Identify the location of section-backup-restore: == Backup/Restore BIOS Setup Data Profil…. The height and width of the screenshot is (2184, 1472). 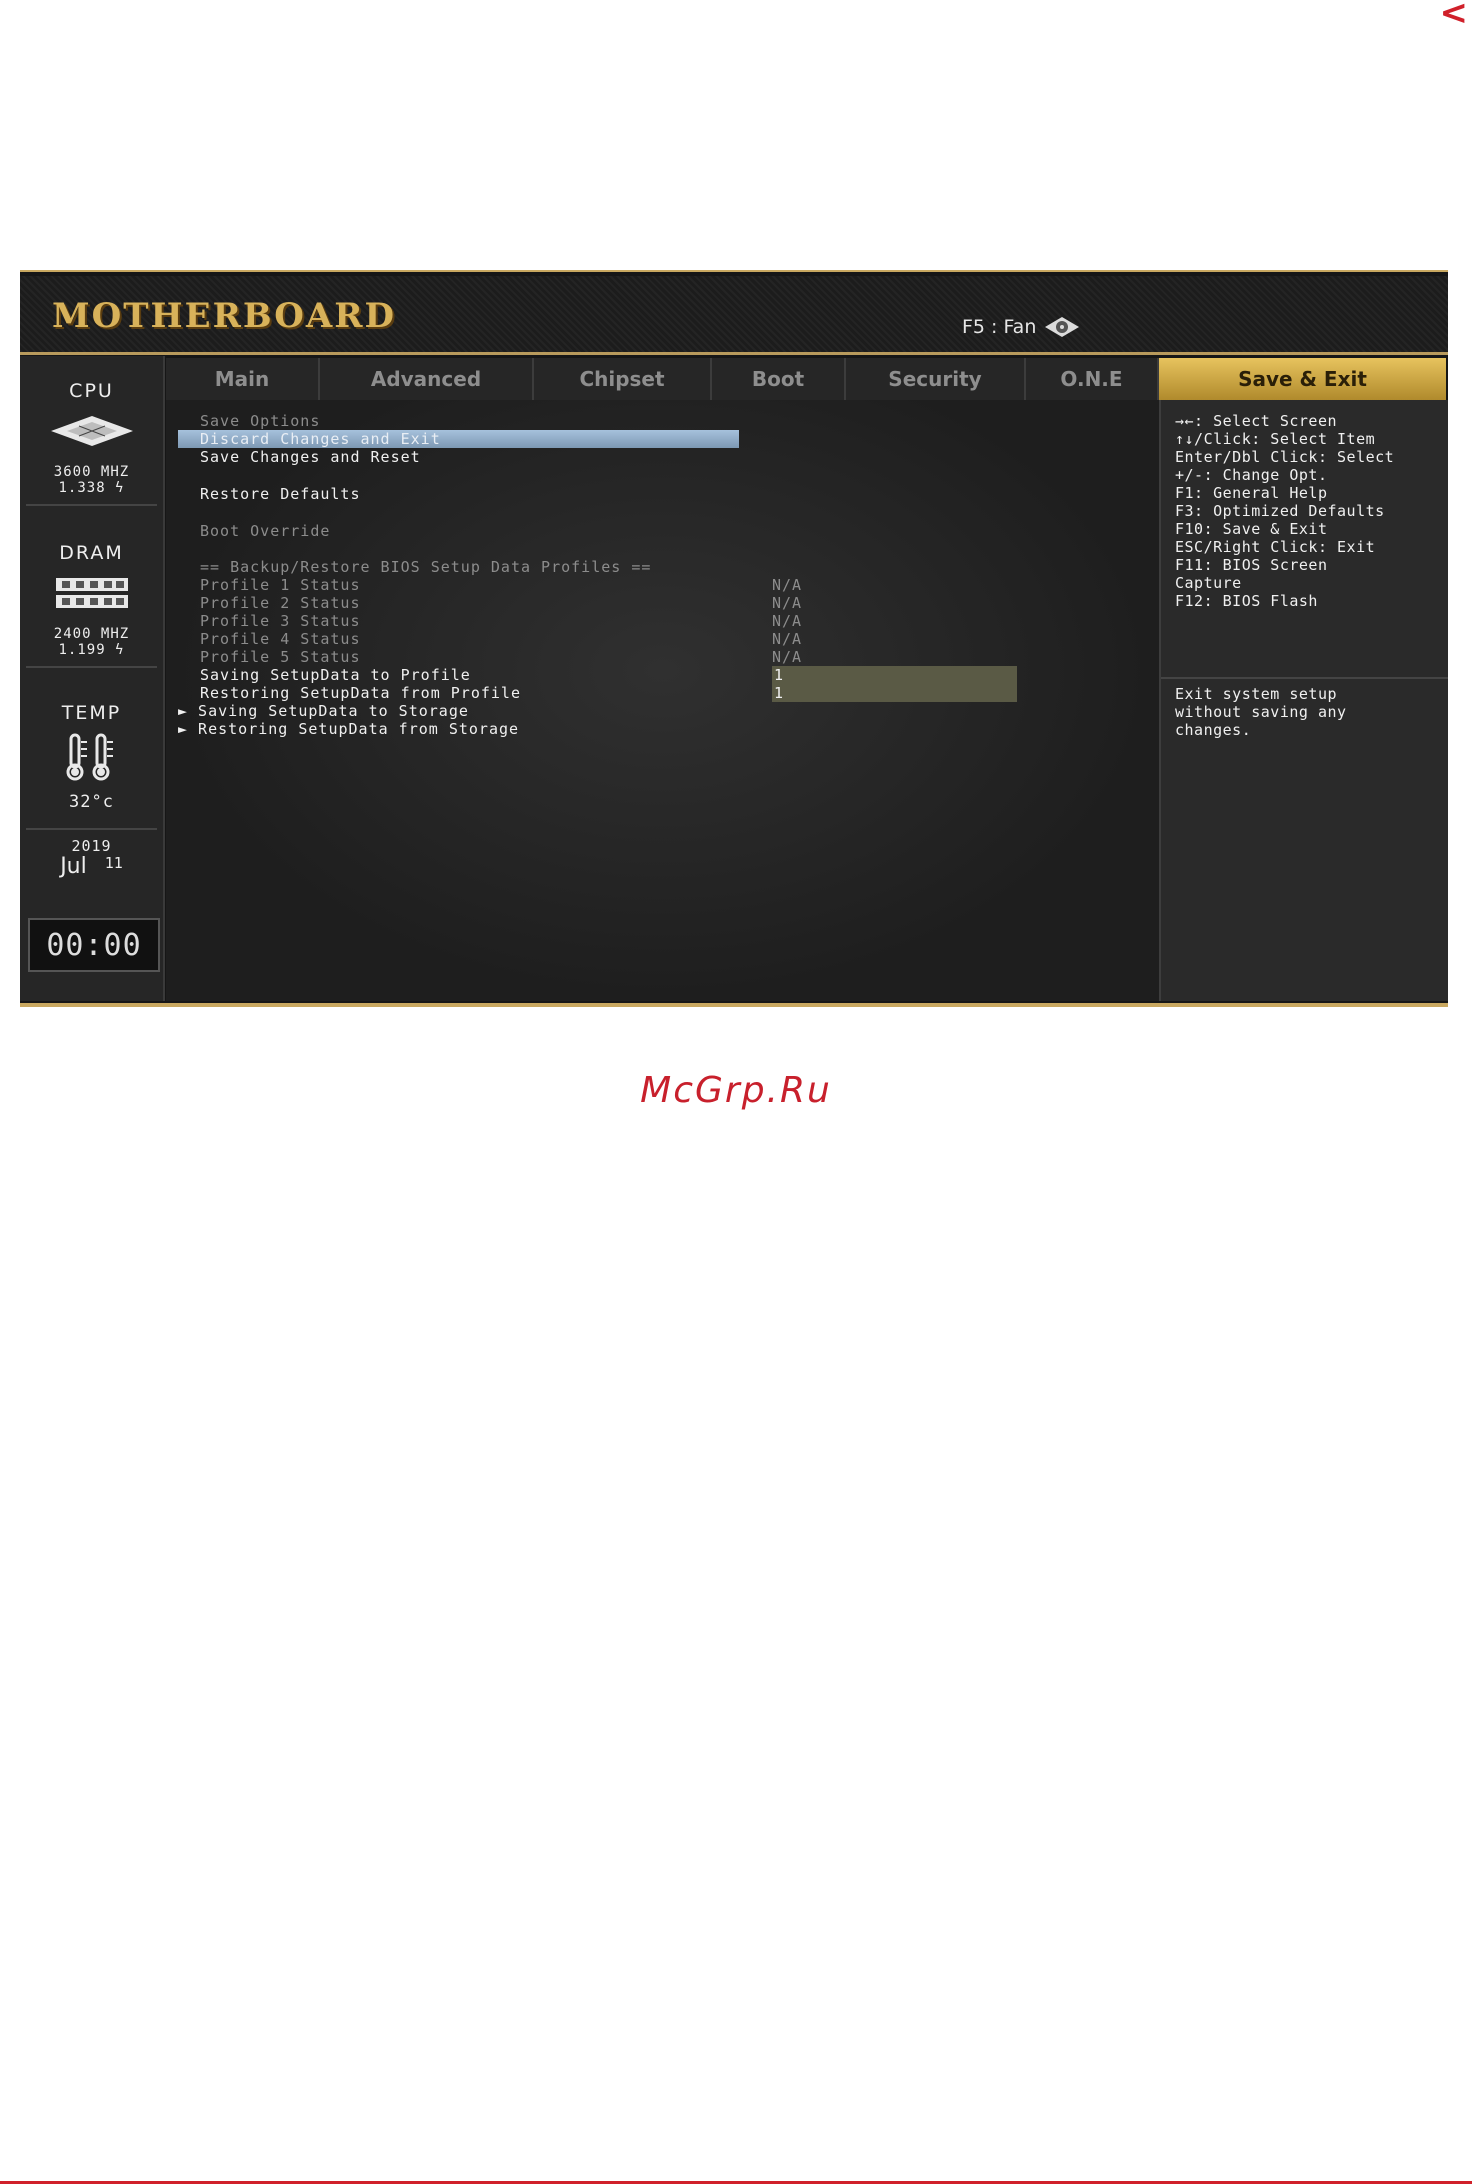
(426, 567).